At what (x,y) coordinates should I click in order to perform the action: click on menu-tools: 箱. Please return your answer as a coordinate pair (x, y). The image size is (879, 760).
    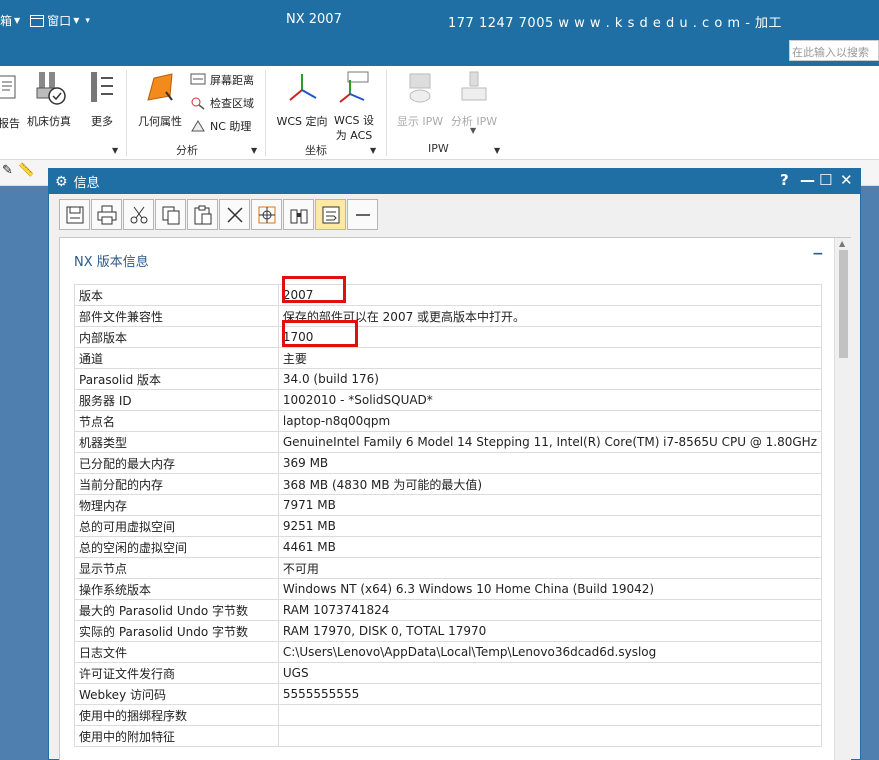
    Looking at the image, I should click on (6, 20).